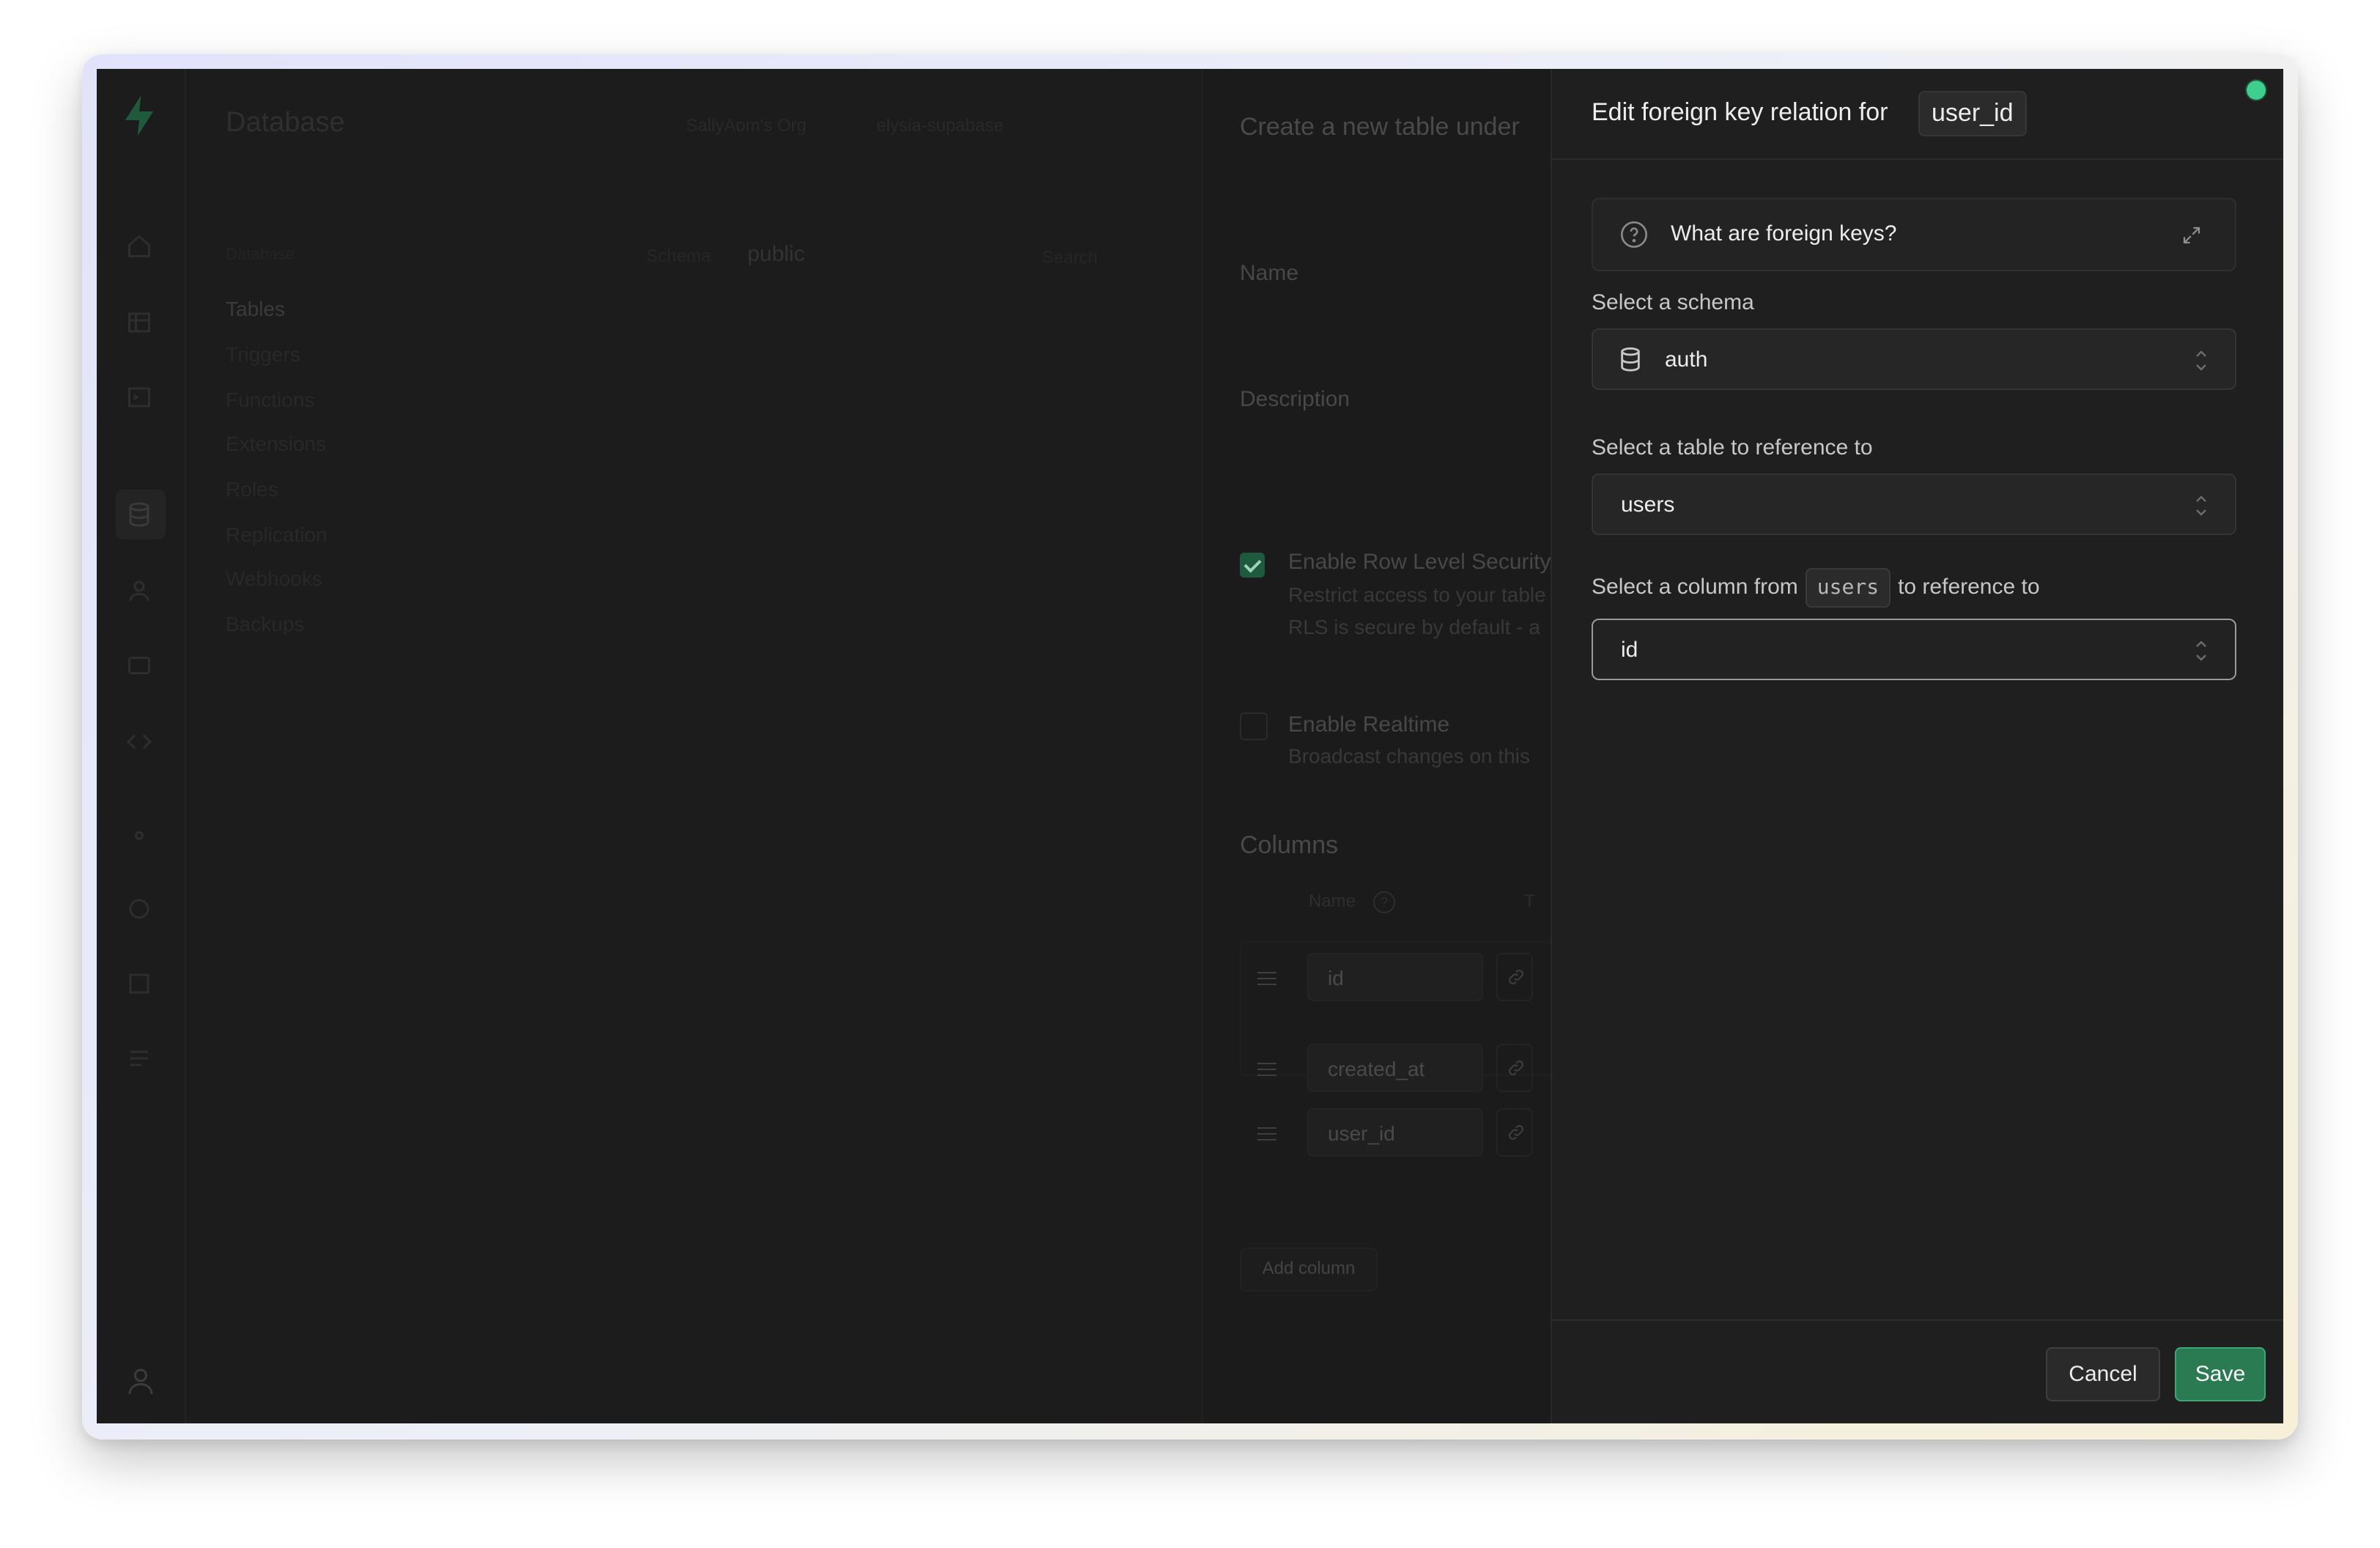  What do you see at coordinates (277, 535) in the screenshot?
I see `sidebar-item-replication: Replication` at bounding box center [277, 535].